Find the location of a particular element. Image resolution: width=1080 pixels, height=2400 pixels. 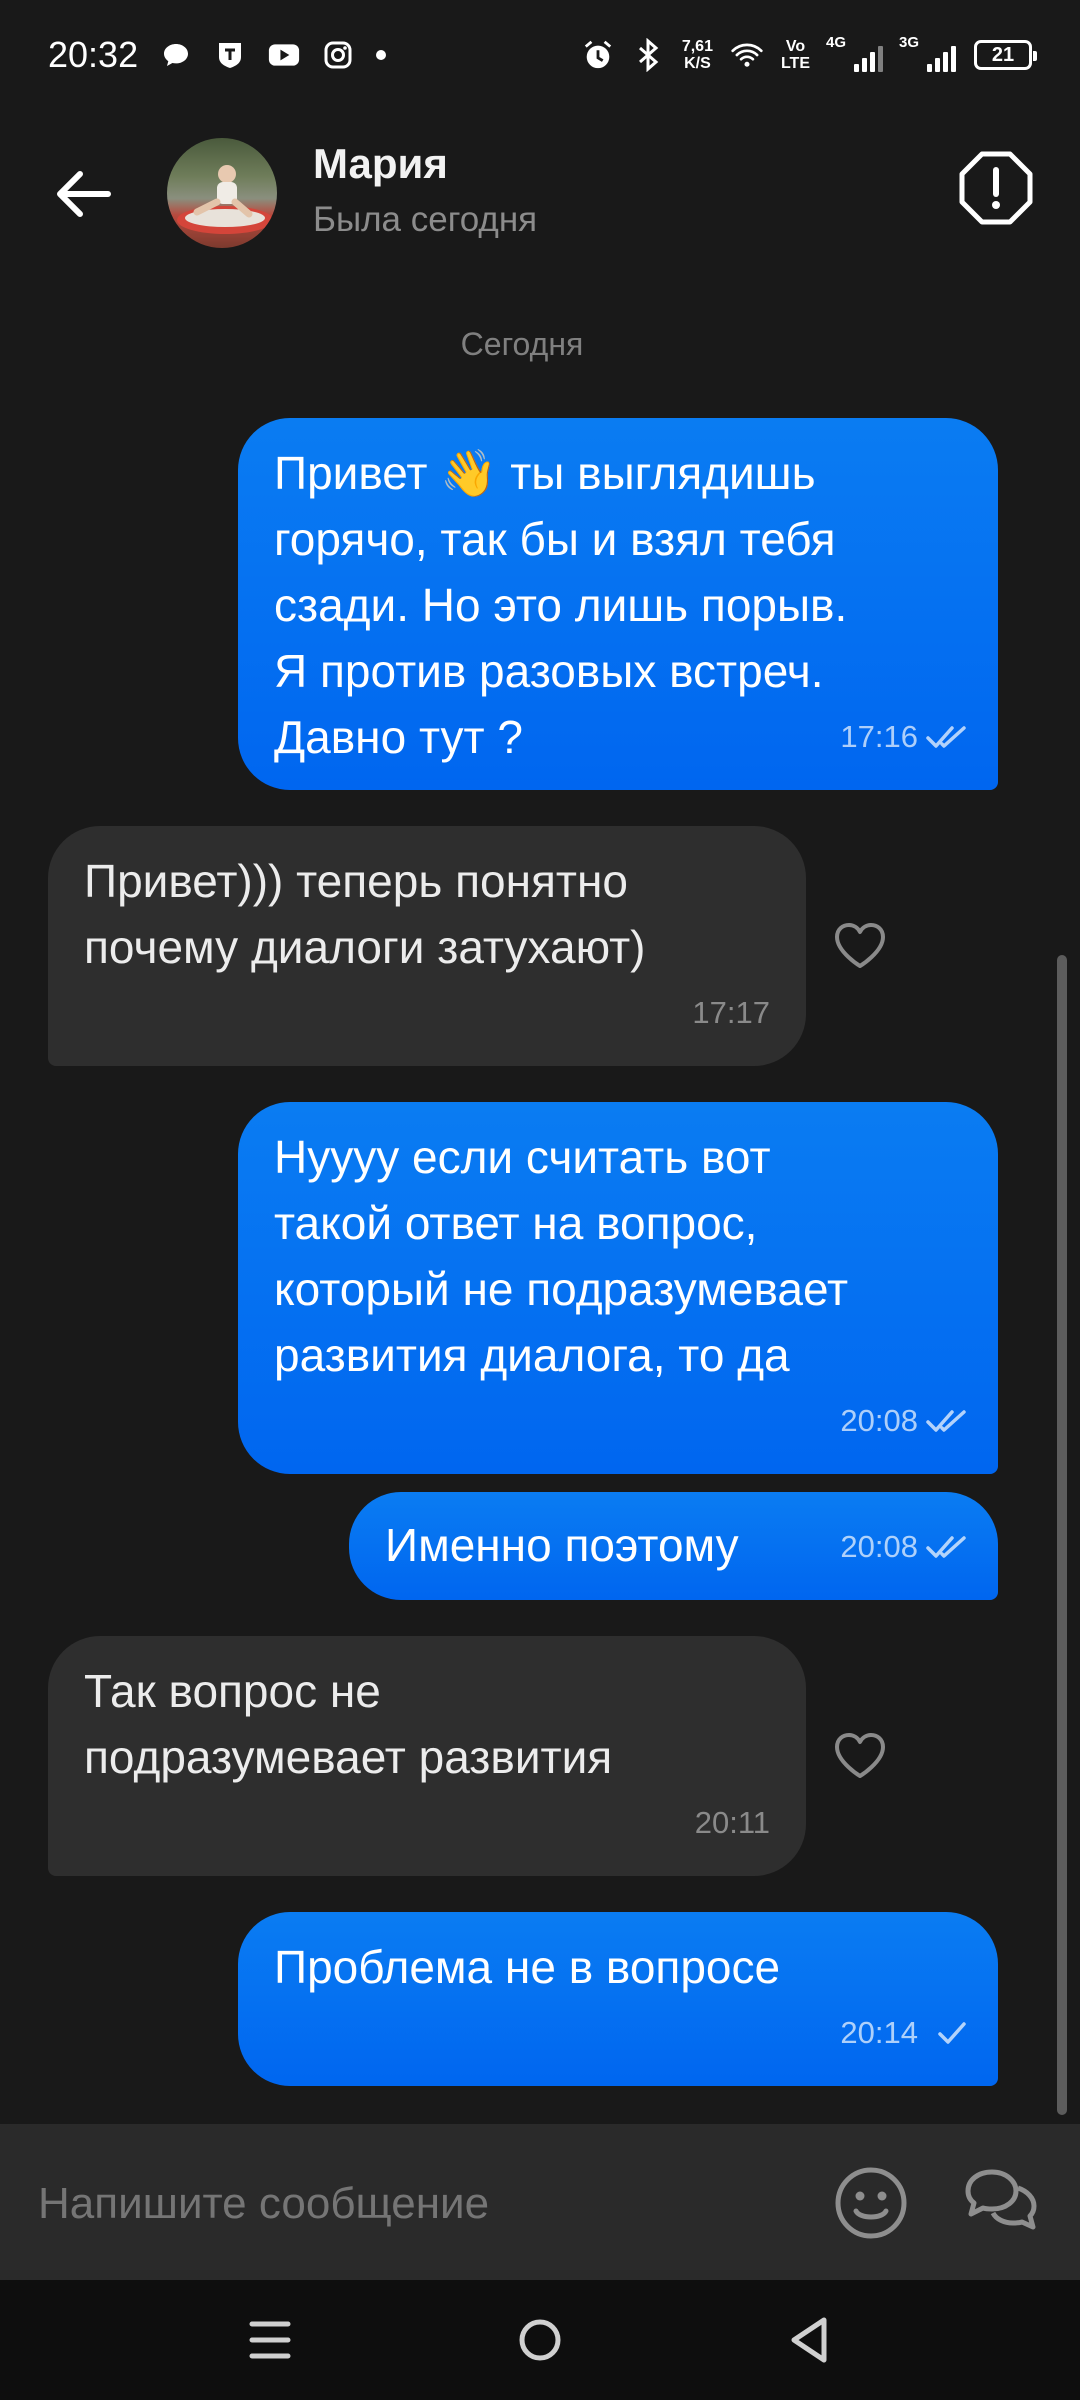

message-composer is located at coordinates (540, 2202).